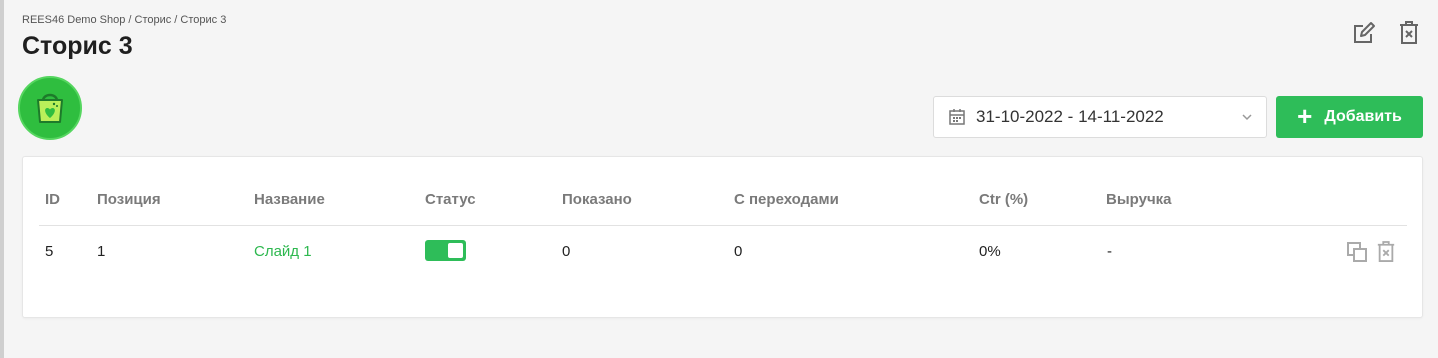 This screenshot has width=1438, height=358. I want to click on delete-row-icon, so click(1386, 252).